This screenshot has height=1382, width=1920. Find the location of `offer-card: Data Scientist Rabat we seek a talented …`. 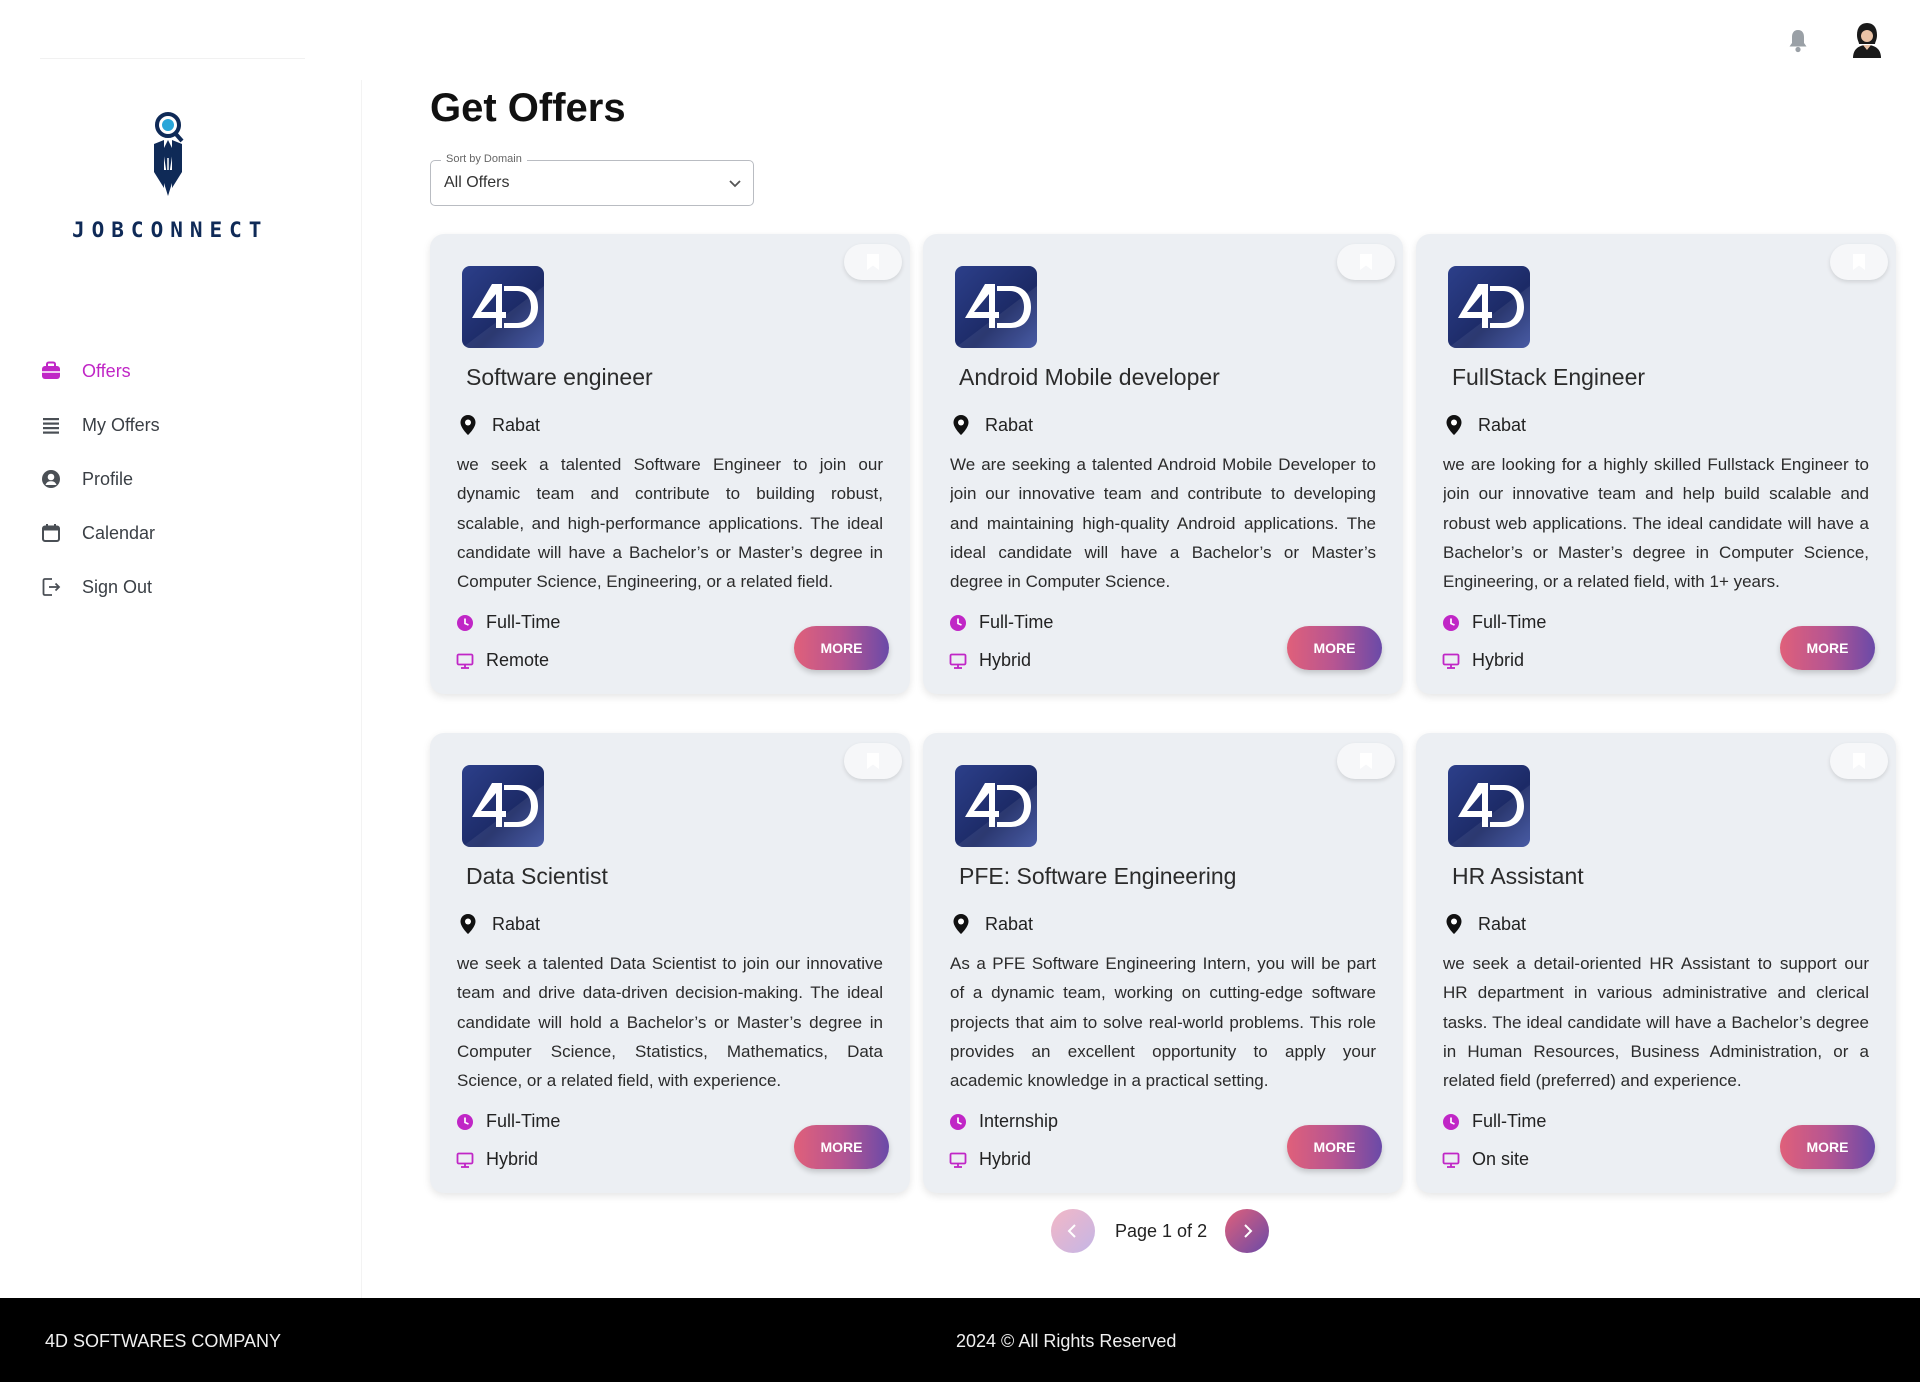

offer-card: Data Scientist Rabat we seek a talented … is located at coordinates (670, 963).